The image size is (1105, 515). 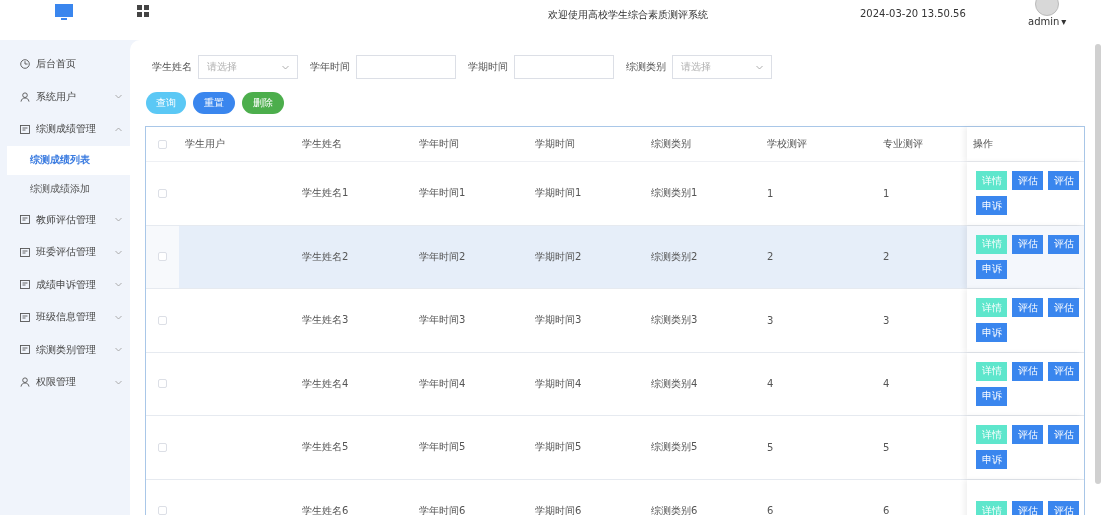 I want to click on submenu-item: 综测成绩添加, so click(x=68, y=189).